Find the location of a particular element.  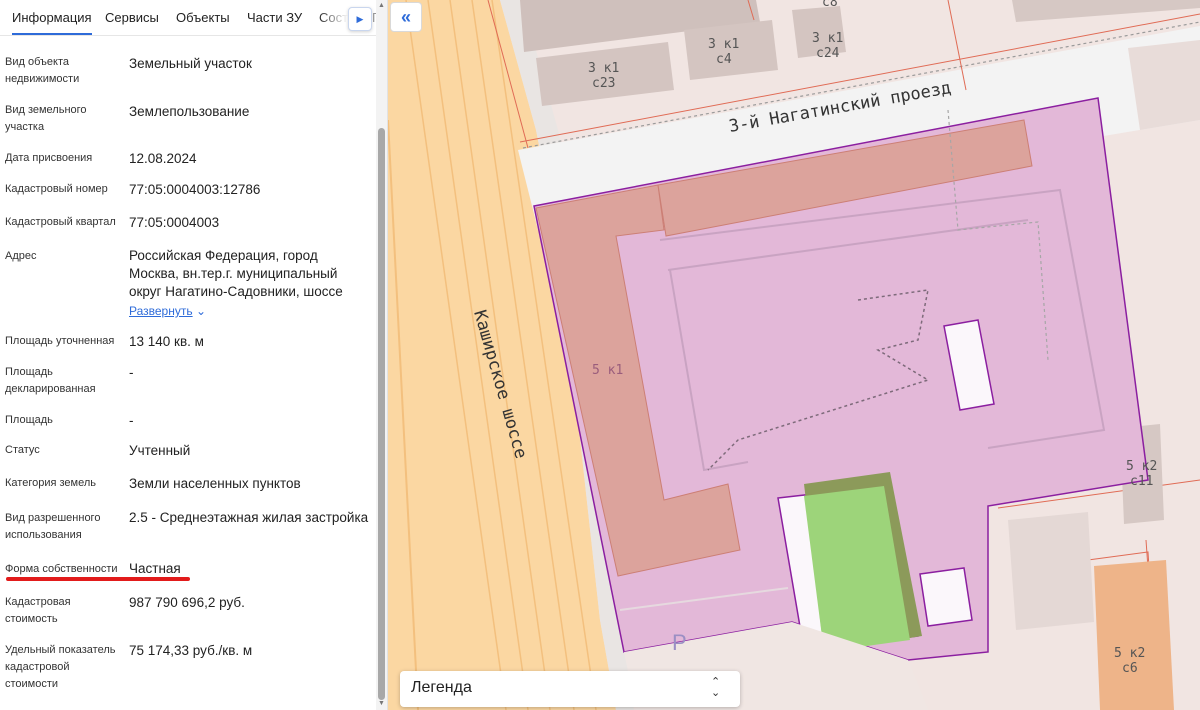

field-label: Статус is located at coordinates (22, 450).